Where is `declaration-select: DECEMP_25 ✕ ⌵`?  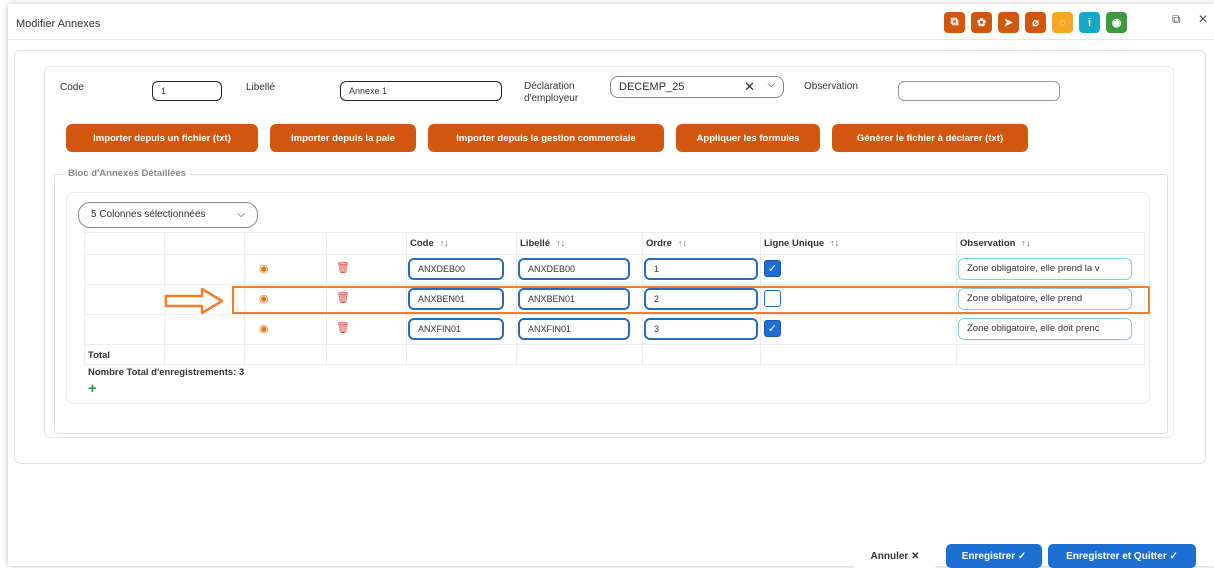
declaration-select: DECEMP_25 ✕ ⌵ is located at coordinates (697, 87).